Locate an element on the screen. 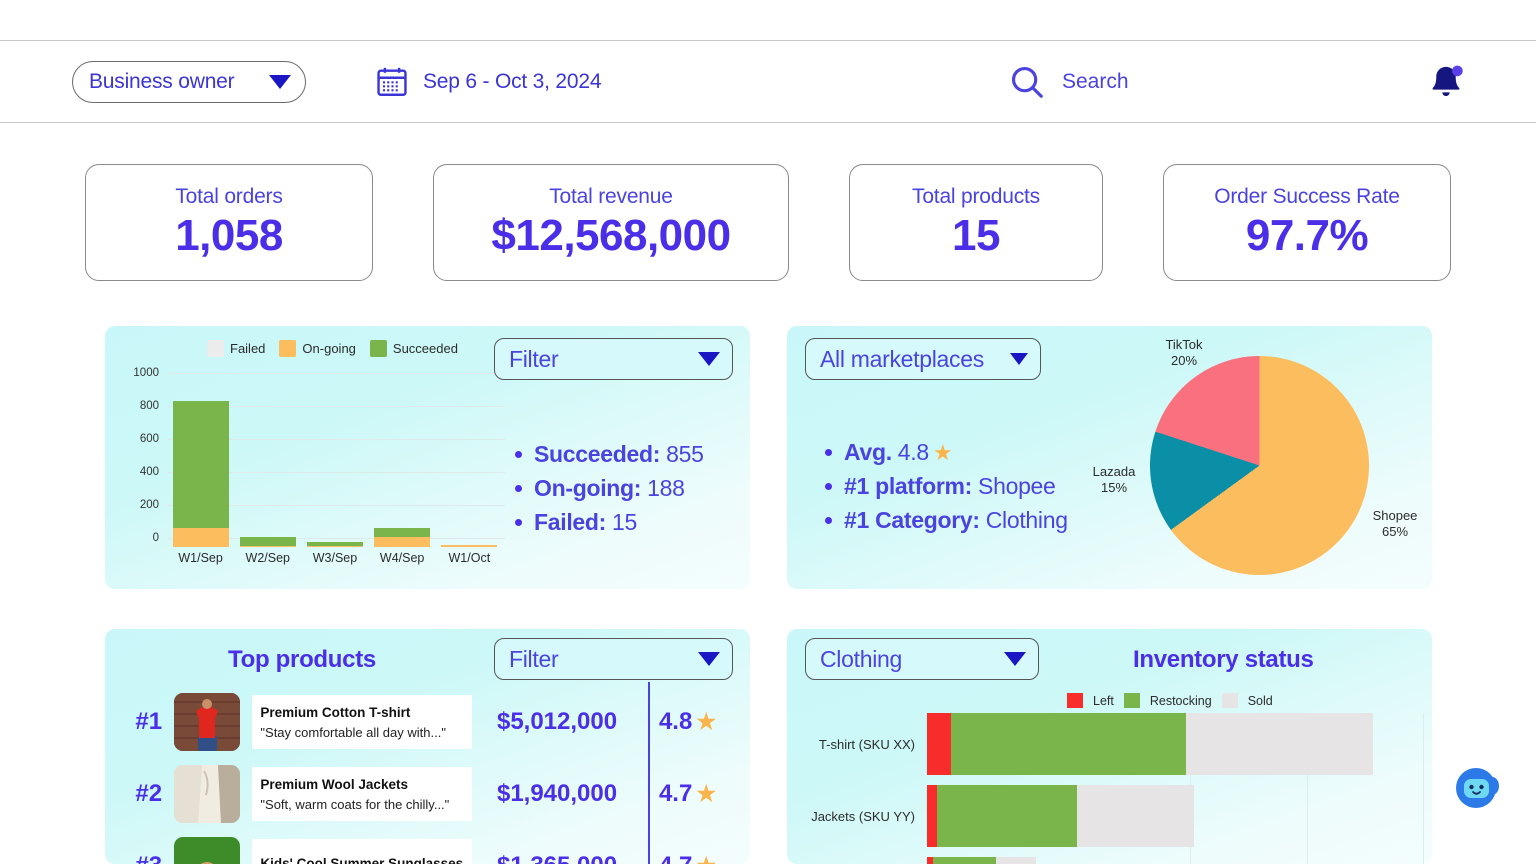 The image size is (1536, 864). product-revenue: $1,940,000 is located at coordinates (557, 793).